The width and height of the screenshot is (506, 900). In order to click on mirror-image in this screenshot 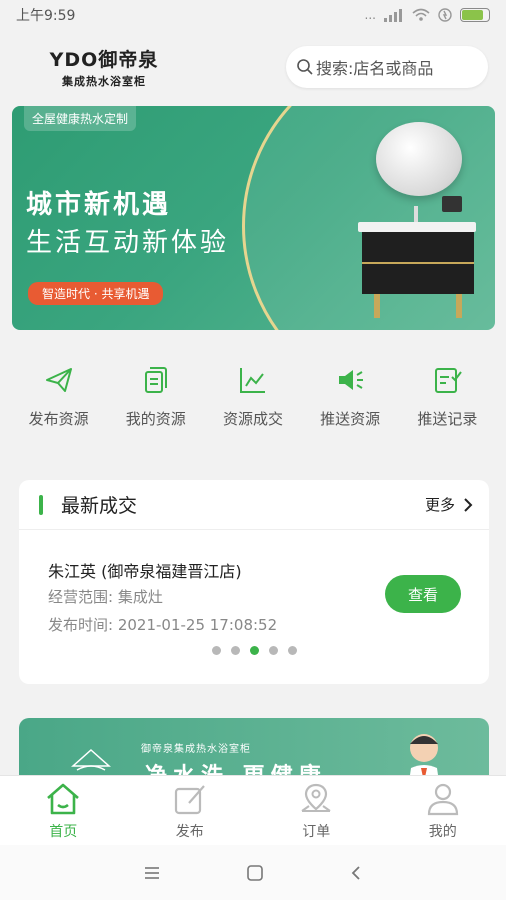, I will do `click(419, 159)`.